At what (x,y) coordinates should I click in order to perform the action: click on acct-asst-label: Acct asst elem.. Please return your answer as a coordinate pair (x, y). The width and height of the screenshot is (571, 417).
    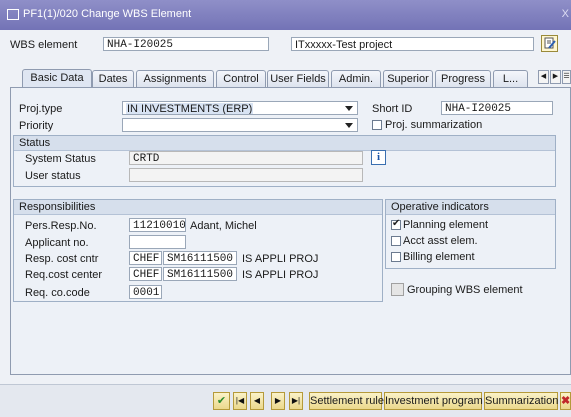
    Looking at the image, I should click on (440, 241).